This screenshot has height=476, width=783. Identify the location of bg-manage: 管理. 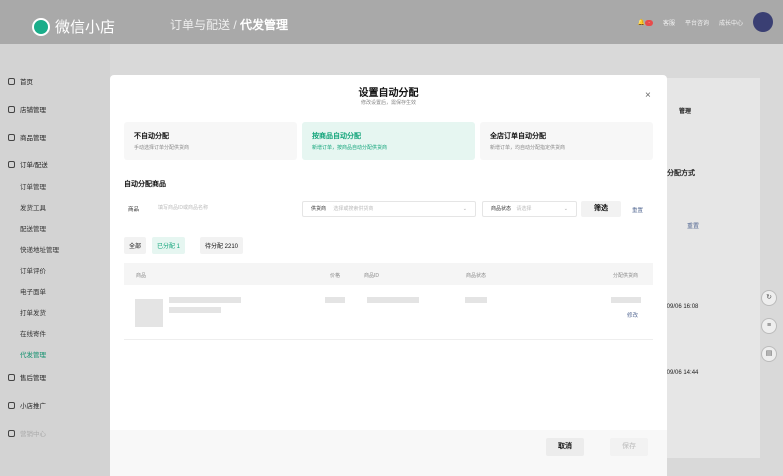
(685, 112).